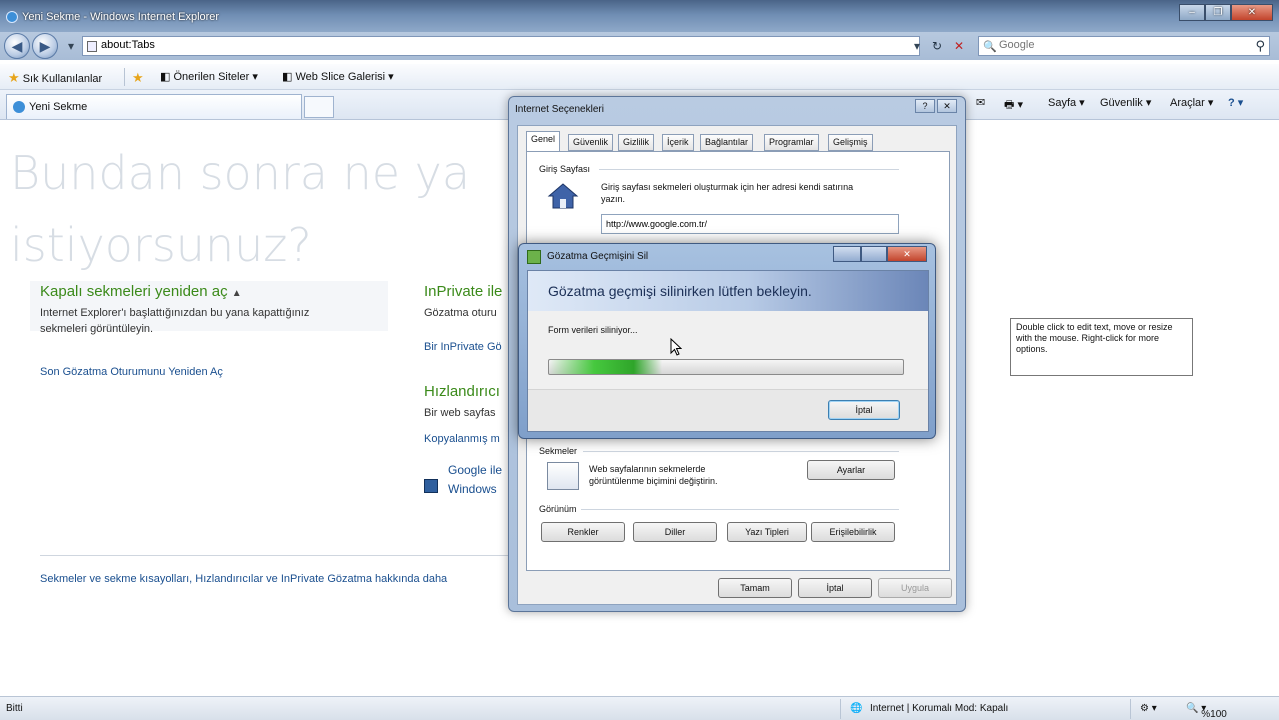  I want to click on google-accelerator-link: Google ile, so click(475, 470).